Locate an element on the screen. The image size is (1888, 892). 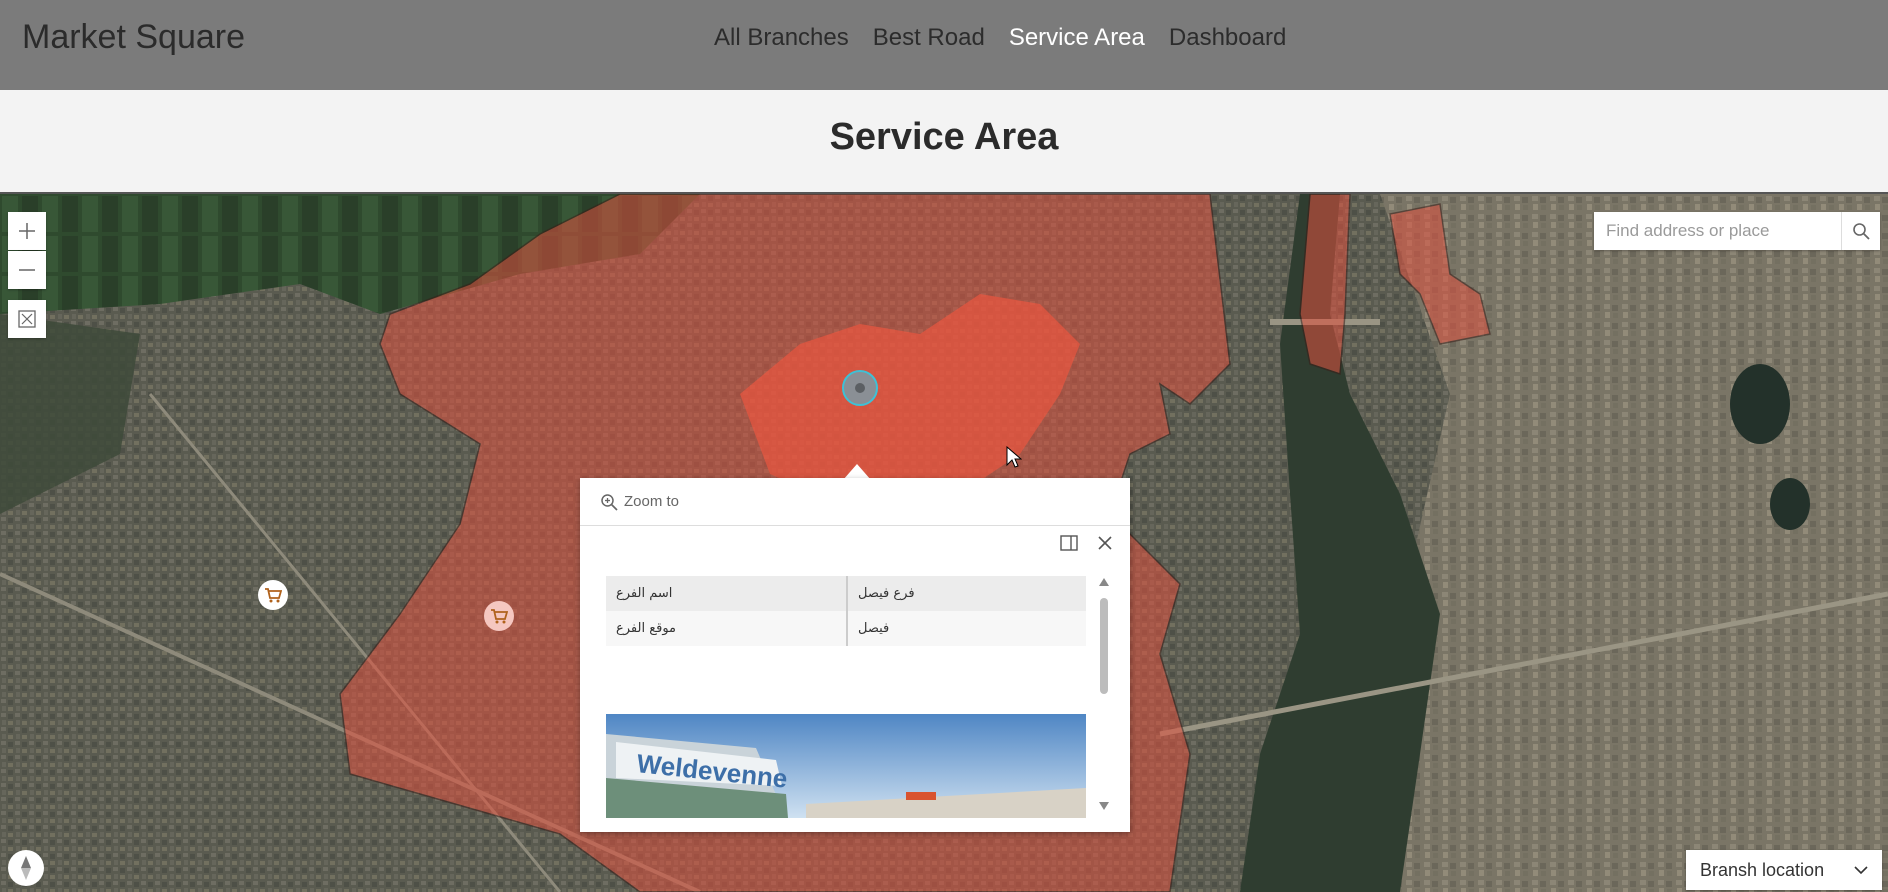
compass-button is located at coordinates (26, 868).